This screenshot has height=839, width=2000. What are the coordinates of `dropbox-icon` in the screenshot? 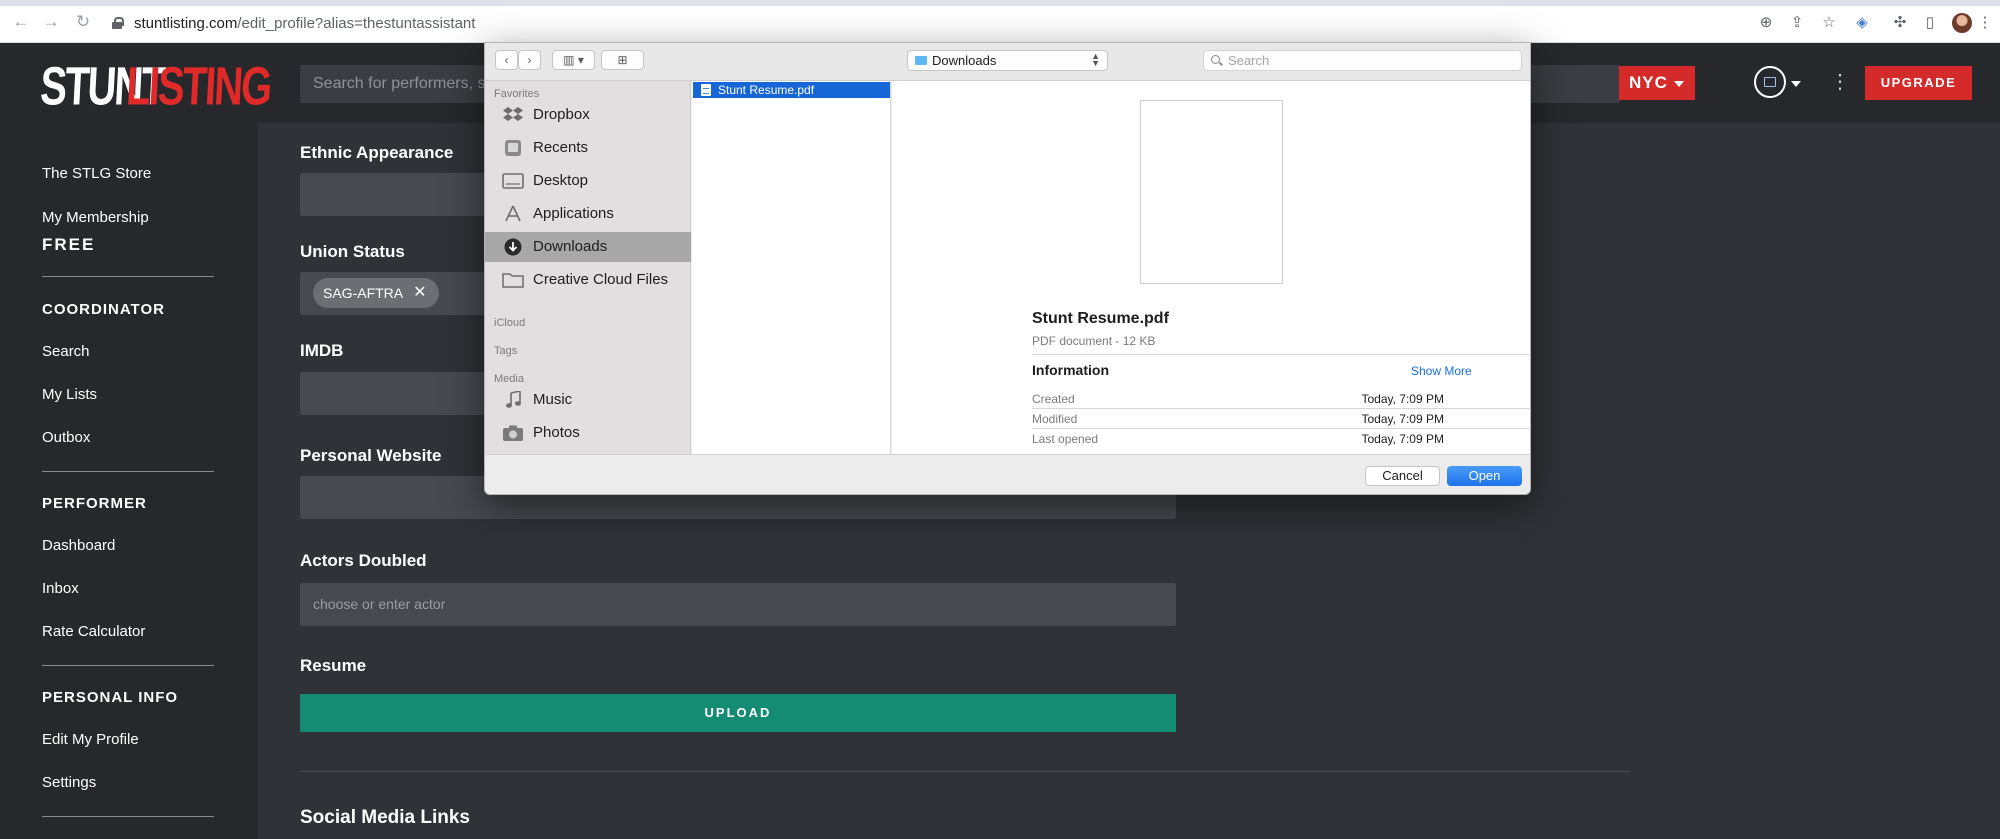 It's located at (513, 114).